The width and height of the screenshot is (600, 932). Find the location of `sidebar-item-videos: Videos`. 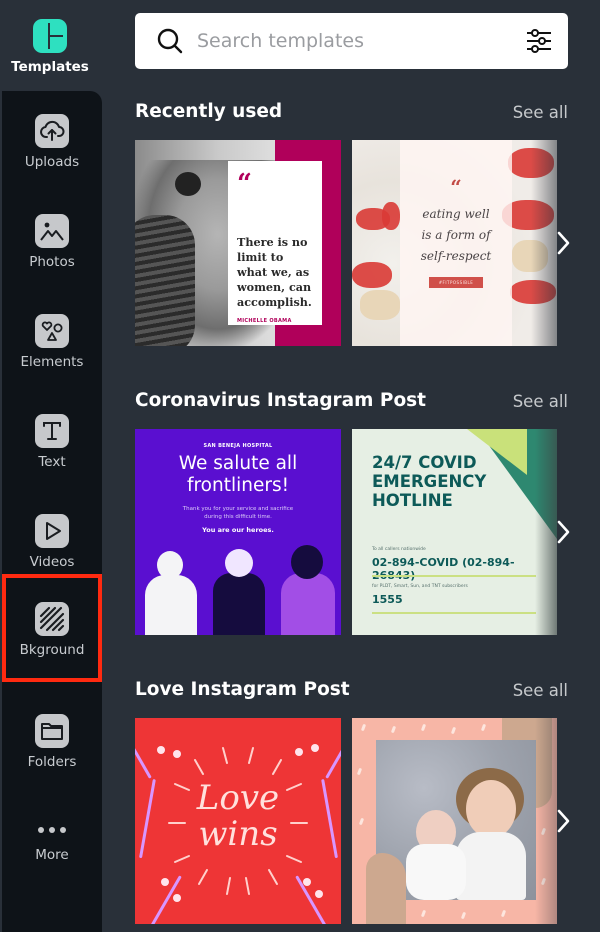

sidebar-item-videos: Videos is located at coordinates (52, 542).